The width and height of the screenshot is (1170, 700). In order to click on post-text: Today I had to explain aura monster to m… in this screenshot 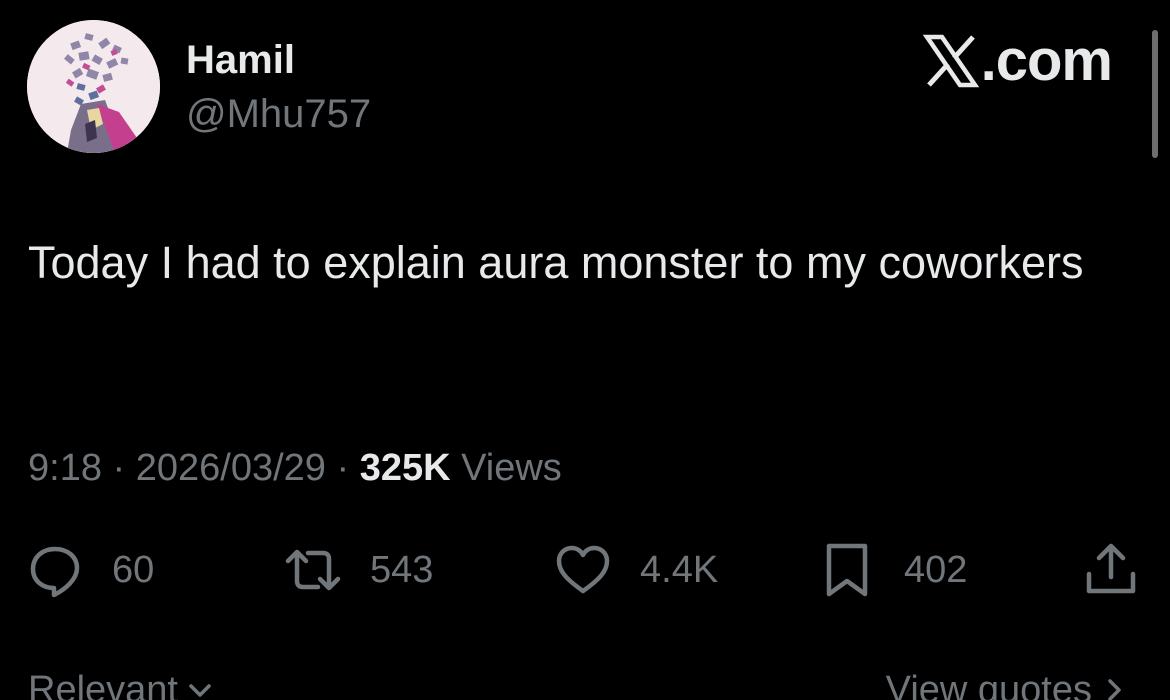, I will do `click(556, 262)`.